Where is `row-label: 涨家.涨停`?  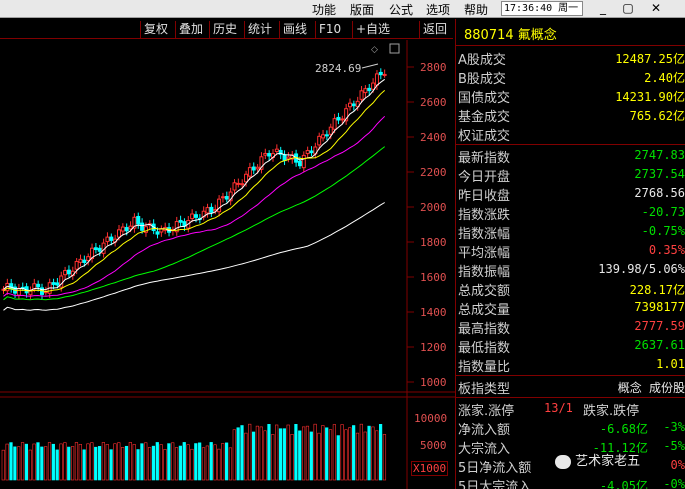
row-label: 涨家.涨停 is located at coordinates (486, 411).